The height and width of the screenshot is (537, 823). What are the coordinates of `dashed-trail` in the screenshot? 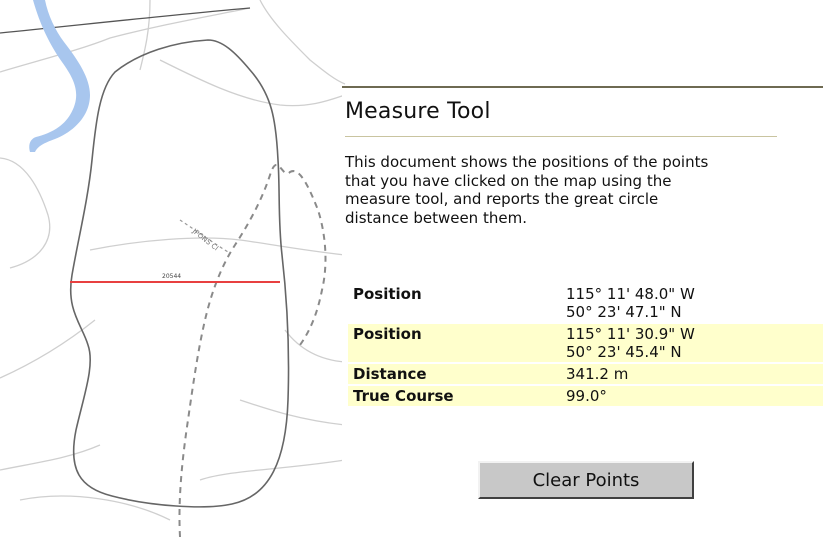 It's located at (252, 350).